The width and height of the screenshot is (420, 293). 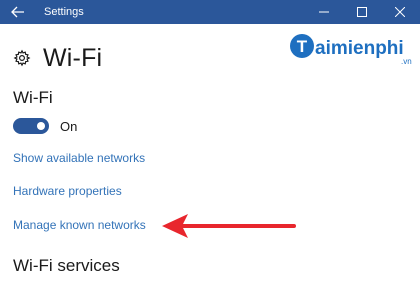 I want to click on hardware-properties-link: Hardware properties, so click(x=67, y=191).